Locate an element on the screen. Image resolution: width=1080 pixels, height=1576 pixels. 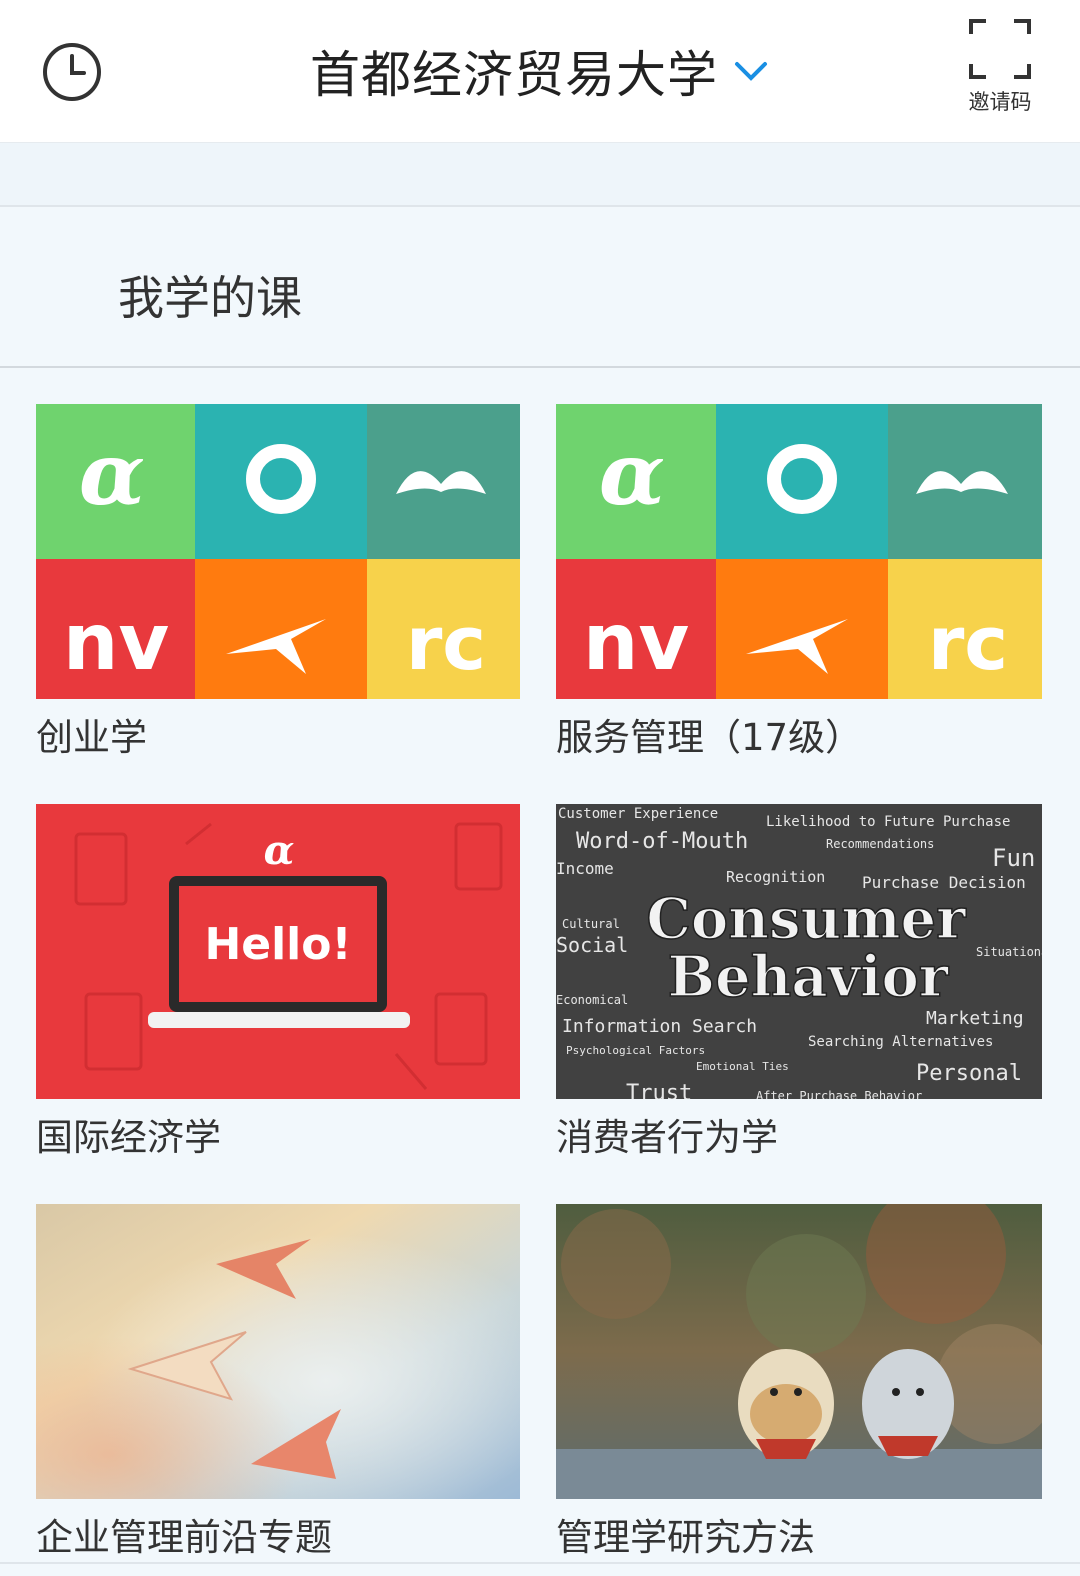
chalk-word: Trust is located at coordinates (659, 1090).